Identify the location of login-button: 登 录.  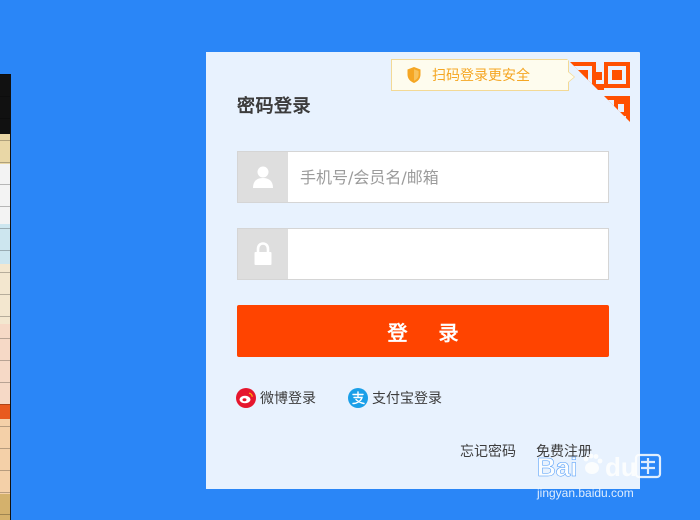
(423, 331).